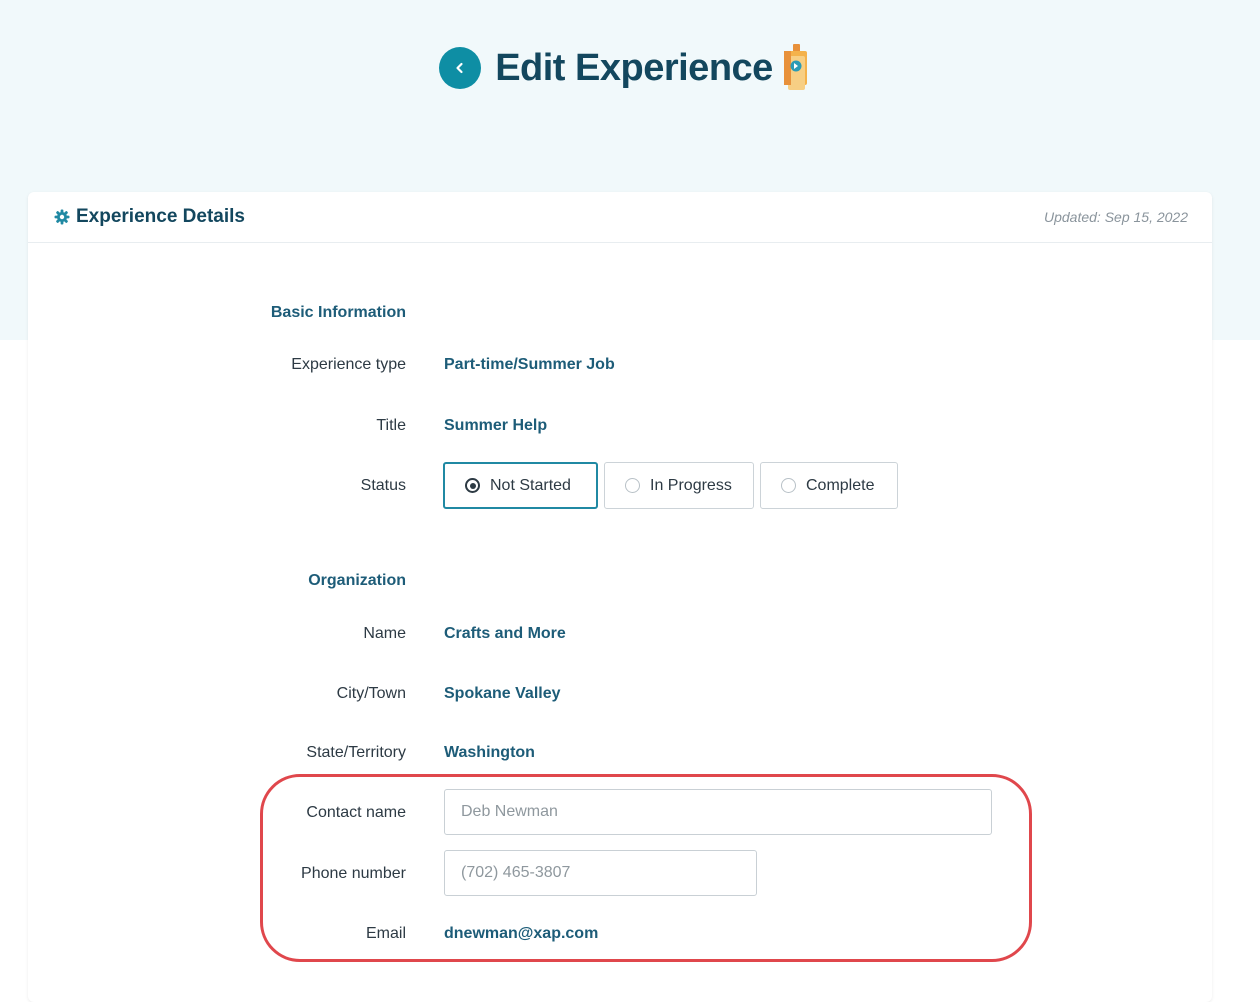  What do you see at coordinates (357, 580) in the screenshot?
I see `section-heading-organization: Organization` at bounding box center [357, 580].